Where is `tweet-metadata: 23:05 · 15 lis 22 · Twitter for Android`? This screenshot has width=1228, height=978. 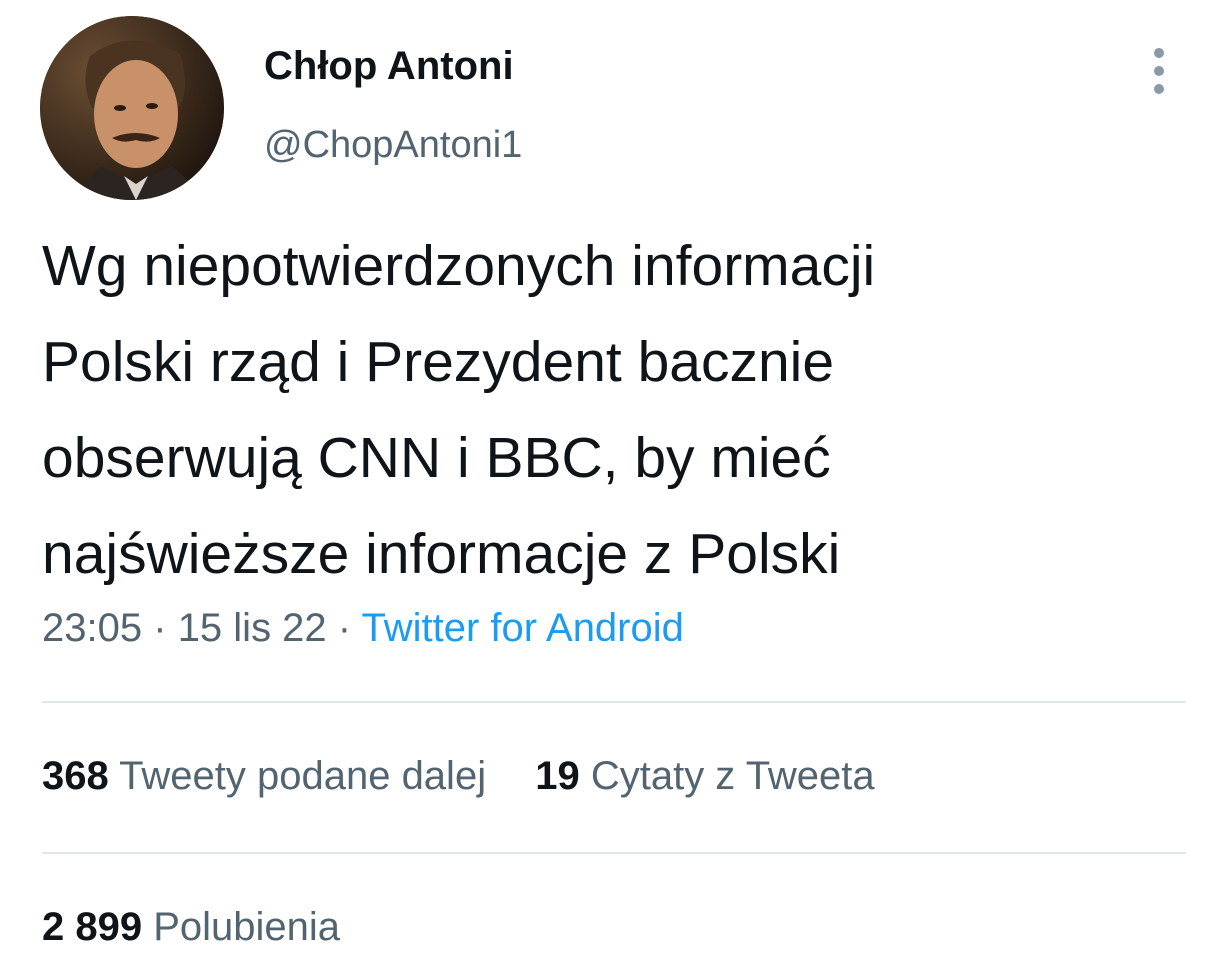
tweet-metadata: 23:05 · 15 lis 22 · Twitter for Android is located at coordinates (363, 628).